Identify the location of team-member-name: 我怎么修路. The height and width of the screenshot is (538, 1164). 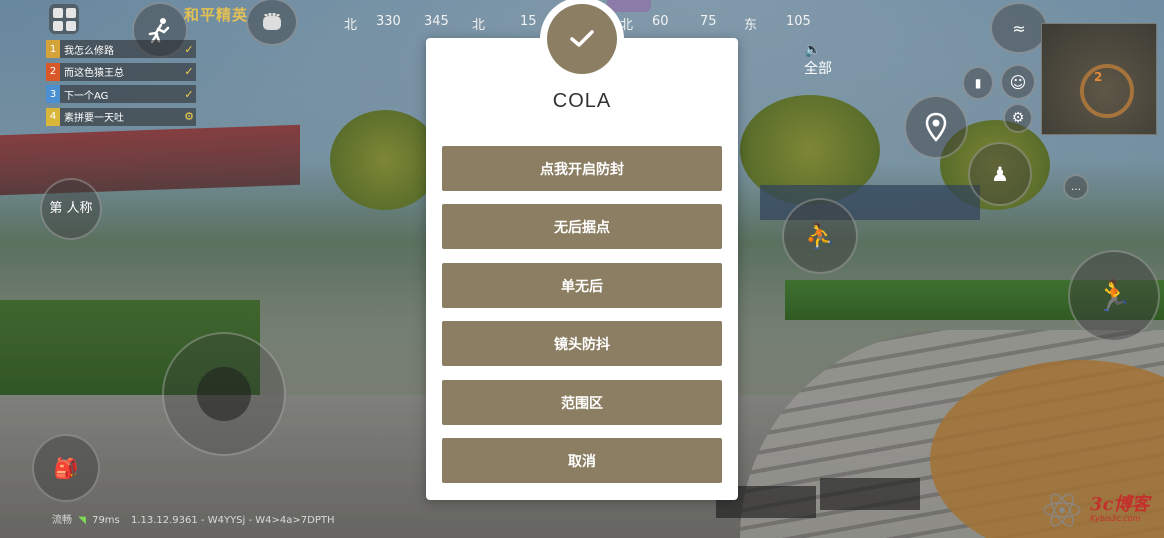
(89, 51).